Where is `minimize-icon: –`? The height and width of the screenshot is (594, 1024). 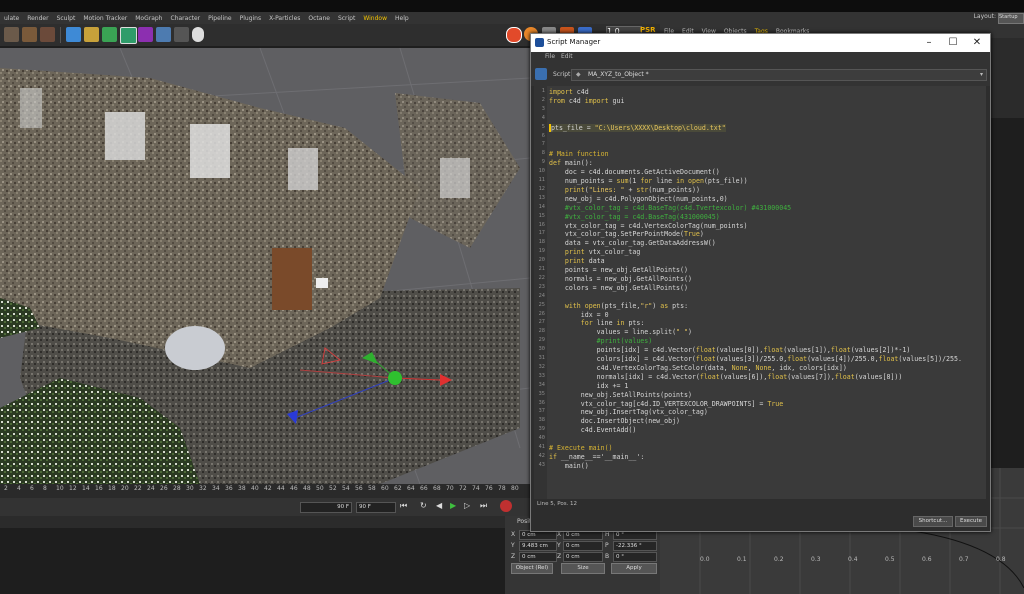 minimize-icon: – is located at coordinates (929, 43).